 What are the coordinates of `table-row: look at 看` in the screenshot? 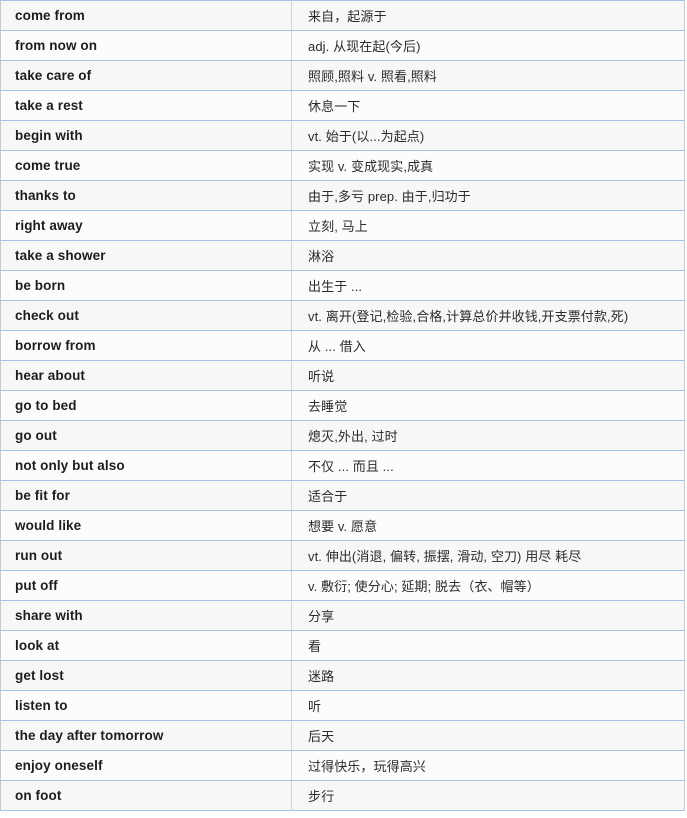 It's located at (342, 645).